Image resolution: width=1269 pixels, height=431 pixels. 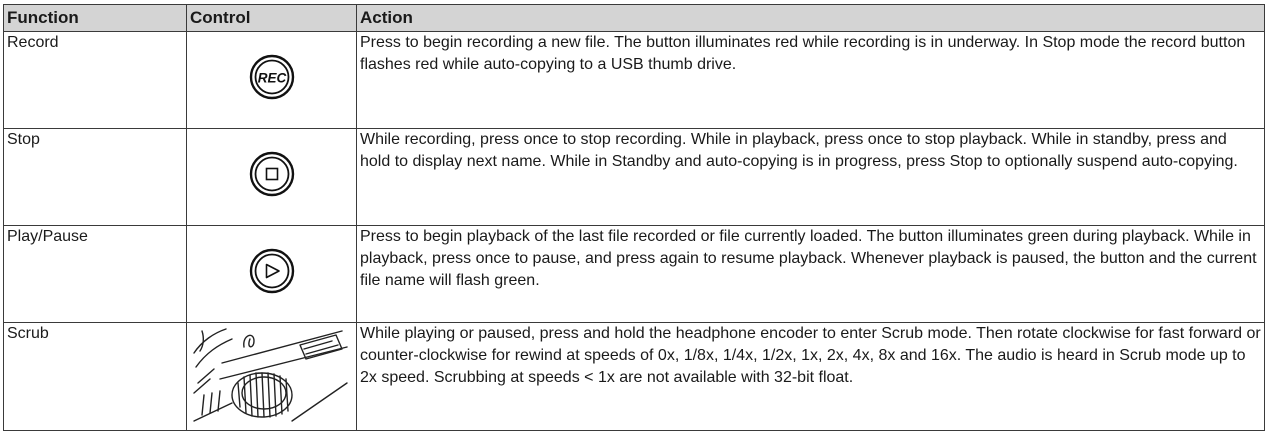 What do you see at coordinates (95, 274) in the screenshot?
I see `function-cell: Play/Pause` at bounding box center [95, 274].